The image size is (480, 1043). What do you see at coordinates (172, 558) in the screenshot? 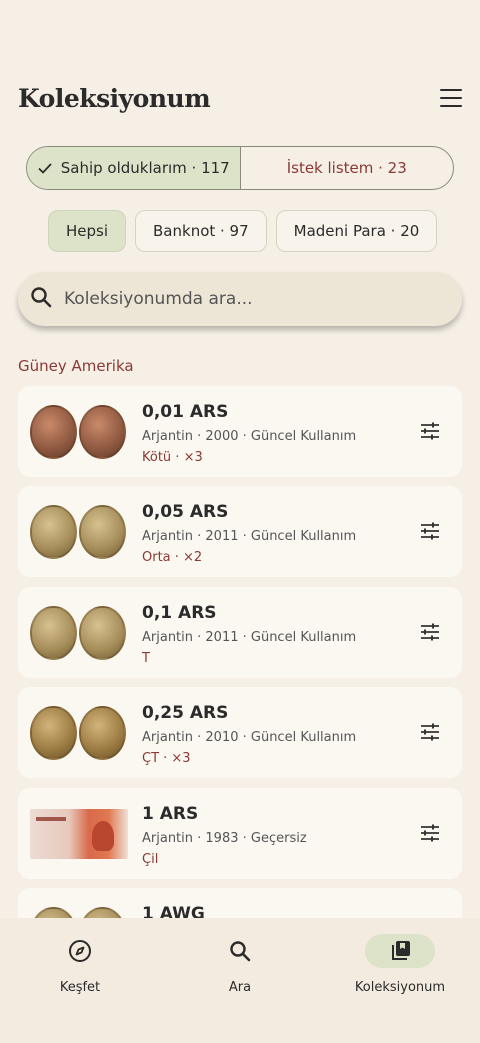
I see `item-condition: Orta · ×2` at bounding box center [172, 558].